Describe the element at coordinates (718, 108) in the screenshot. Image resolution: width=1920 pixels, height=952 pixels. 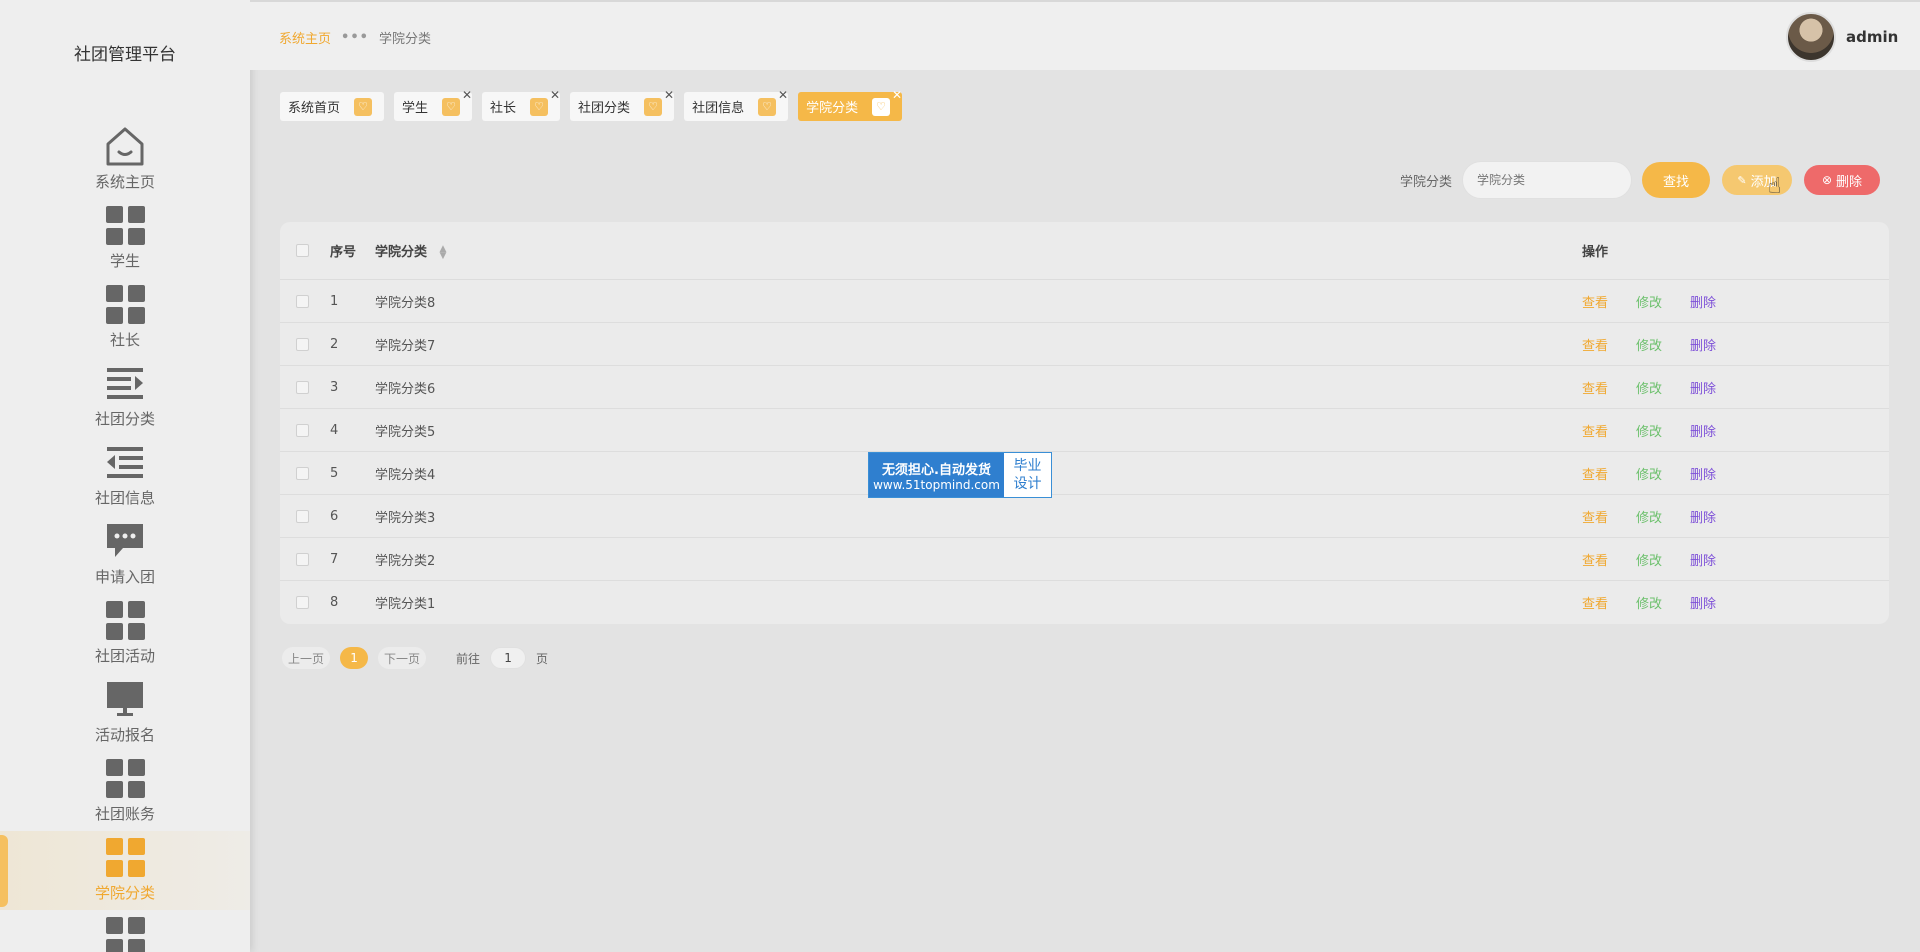
I see `tab-label: 社团信息` at that location.